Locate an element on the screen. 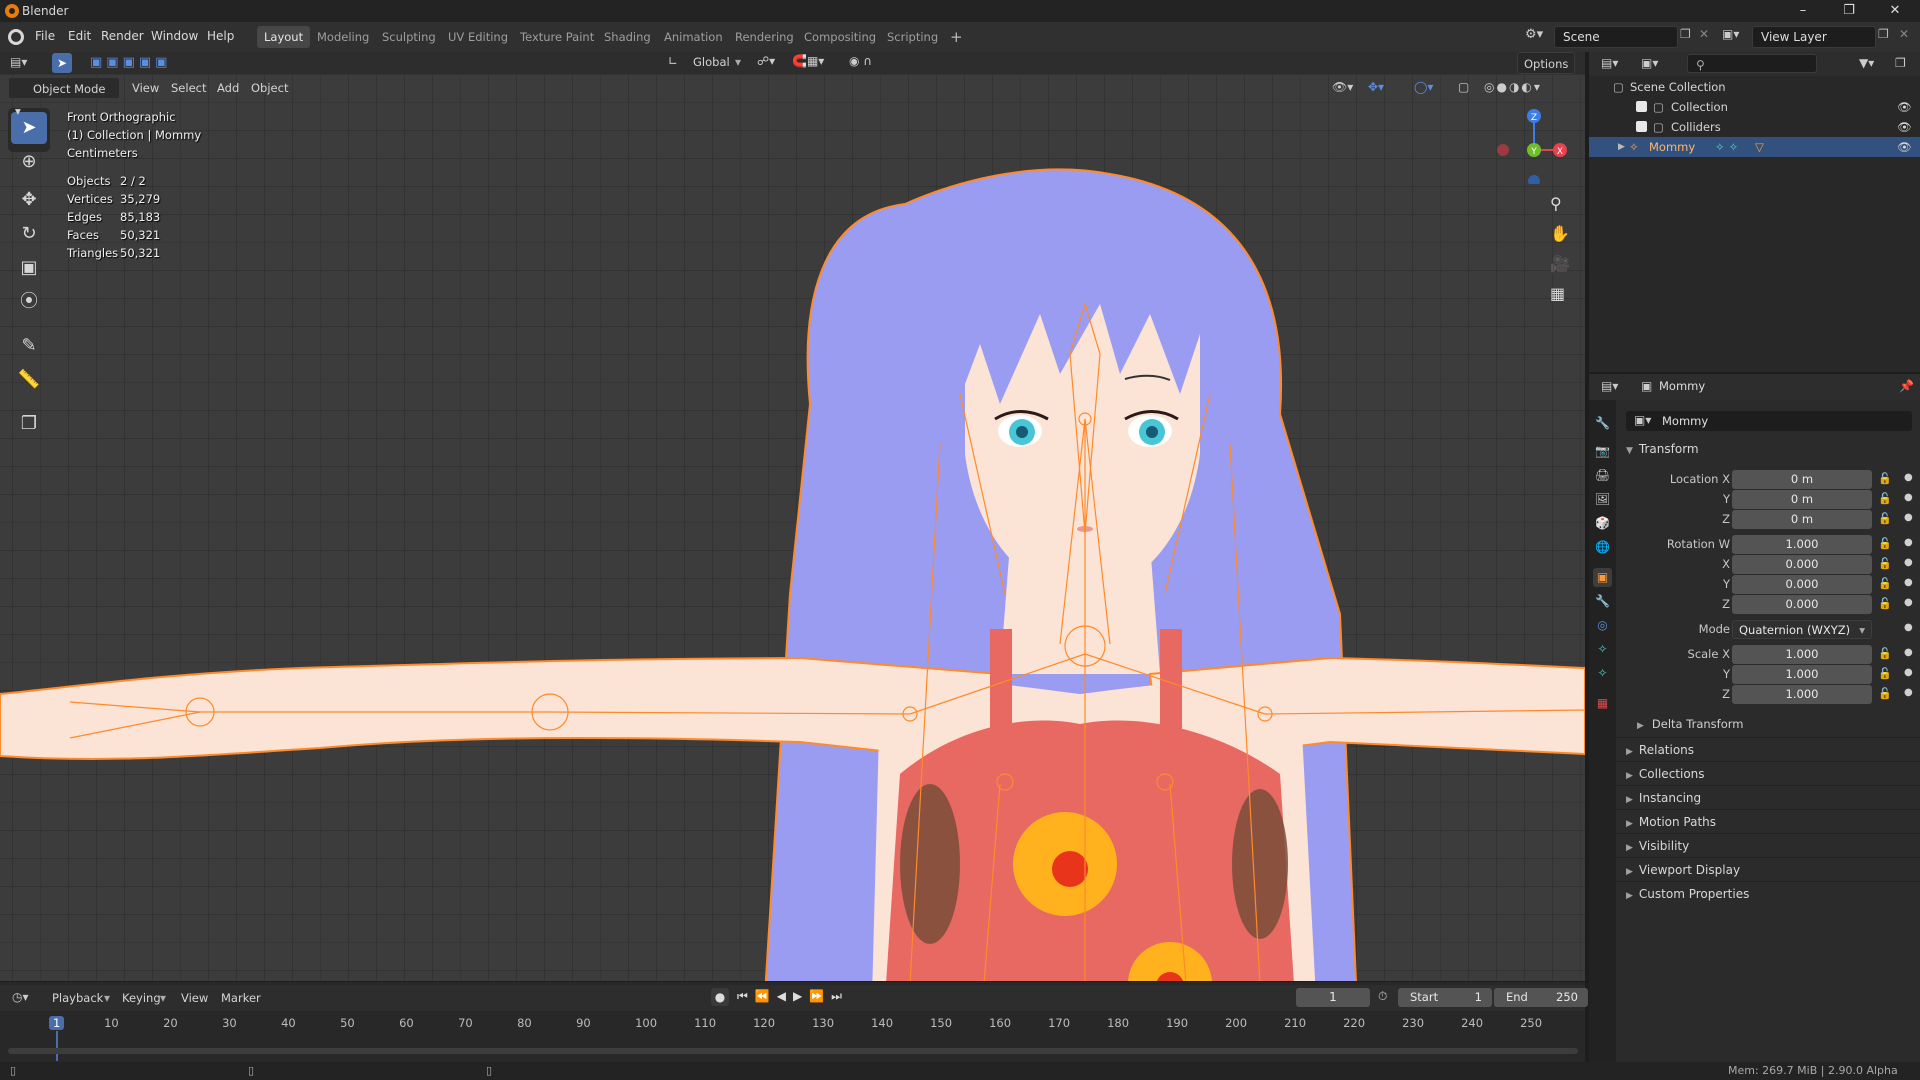 The image size is (1920, 1080). ortho-grid-icon: ▦ is located at coordinates (1557, 293).